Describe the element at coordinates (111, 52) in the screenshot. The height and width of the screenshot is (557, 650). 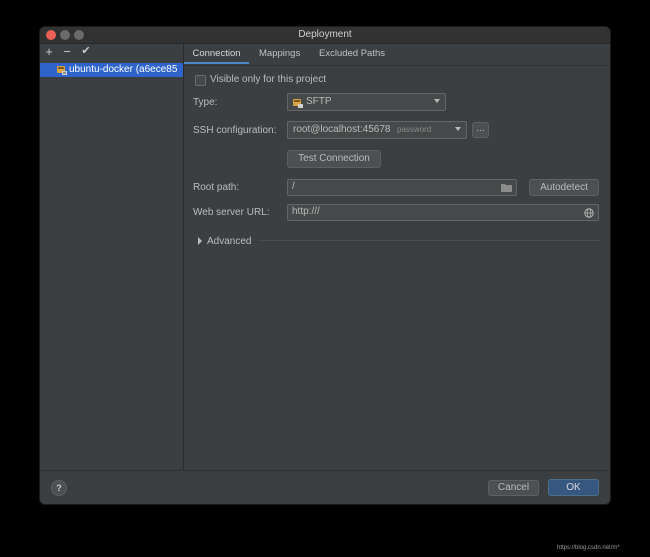
I see `server-list-toolbar: + − ✔` at that location.